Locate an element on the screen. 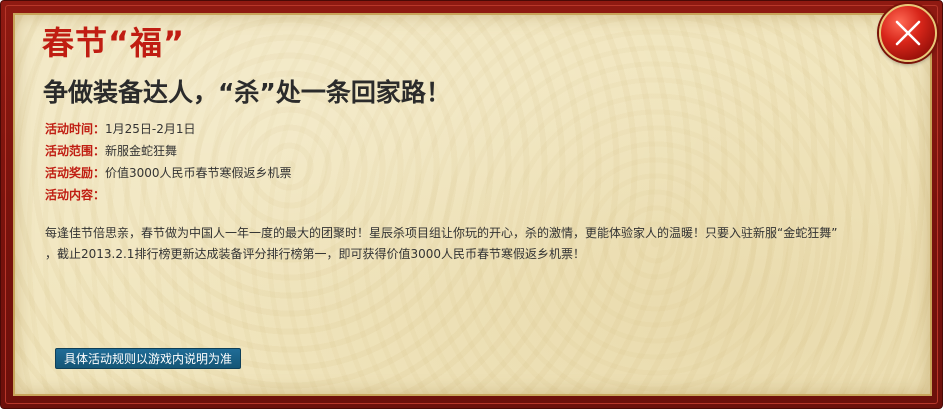 The height and width of the screenshot is (409, 943). info-value: 价值3000人民币春节寒假返乡机票 is located at coordinates (198, 173).